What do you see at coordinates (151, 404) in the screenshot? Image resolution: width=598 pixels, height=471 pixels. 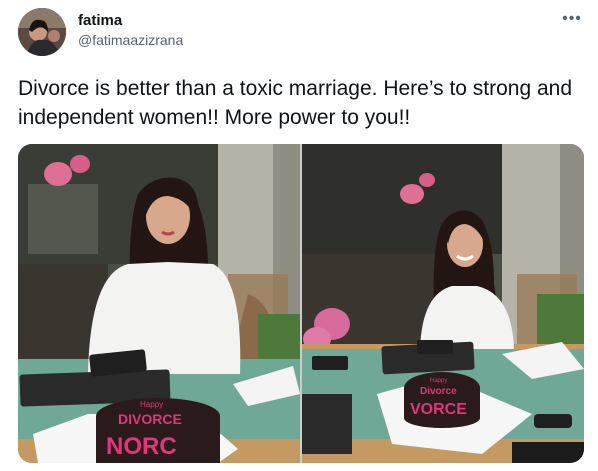 I see `left-cake-text-top: Happy` at bounding box center [151, 404].